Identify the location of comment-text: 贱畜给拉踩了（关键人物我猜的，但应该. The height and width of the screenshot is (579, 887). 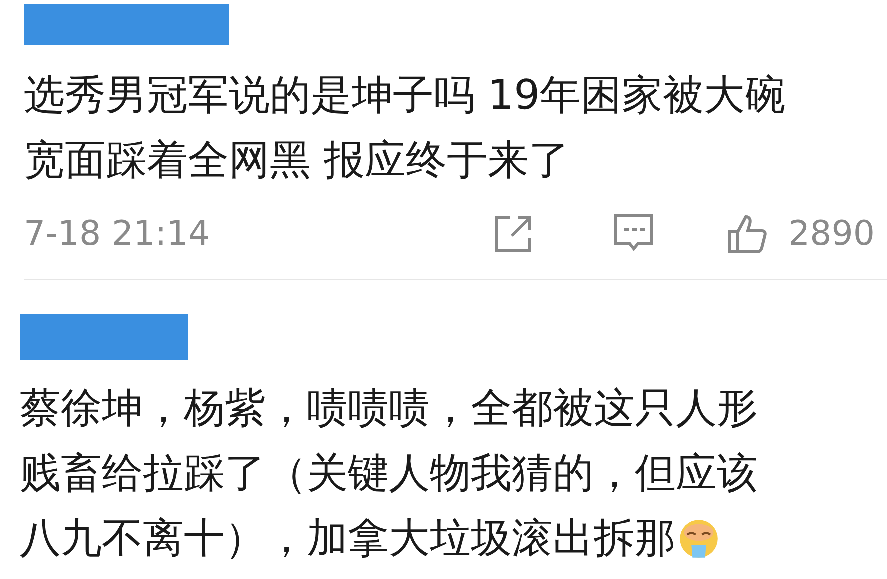
(389, 473).